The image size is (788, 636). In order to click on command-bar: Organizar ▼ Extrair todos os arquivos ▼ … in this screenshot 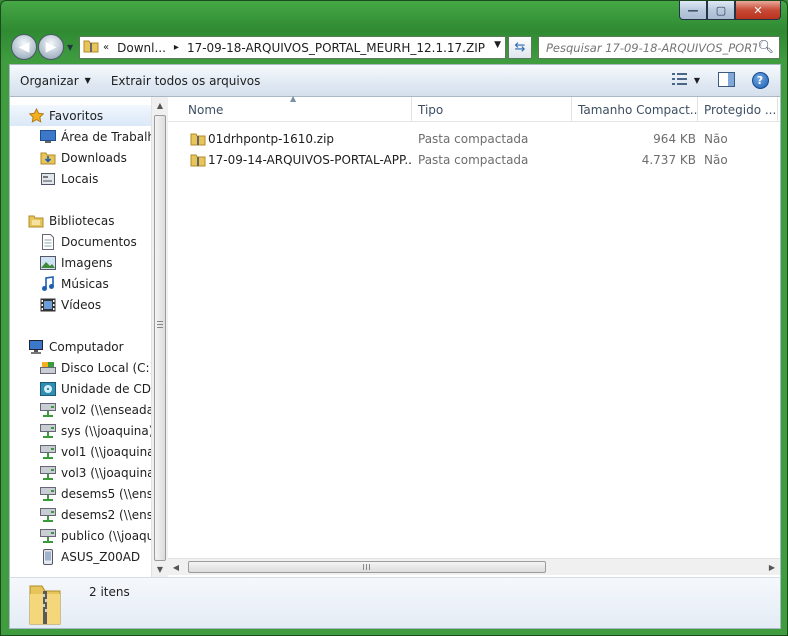, I will do `click(395, 80)`.